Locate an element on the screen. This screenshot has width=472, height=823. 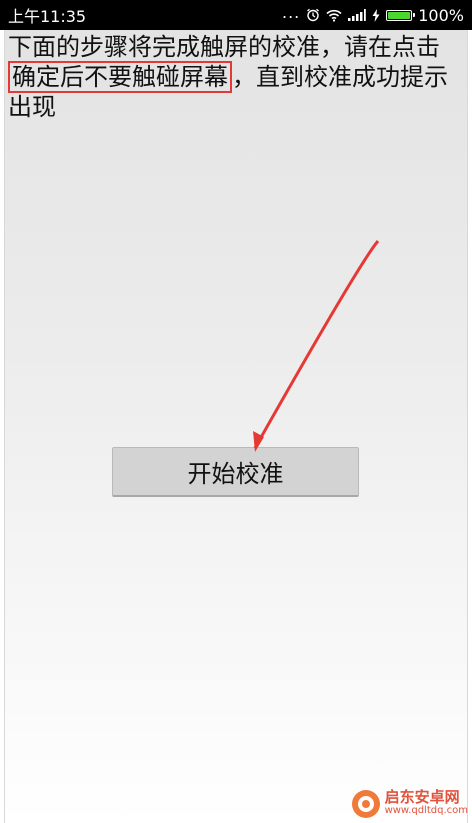
battery-icon is located at coordinates (401, 15).